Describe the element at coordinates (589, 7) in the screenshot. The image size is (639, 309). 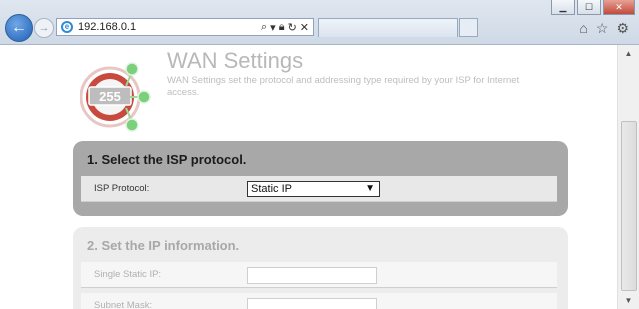
I see `maximize-button: ☐` at that location.